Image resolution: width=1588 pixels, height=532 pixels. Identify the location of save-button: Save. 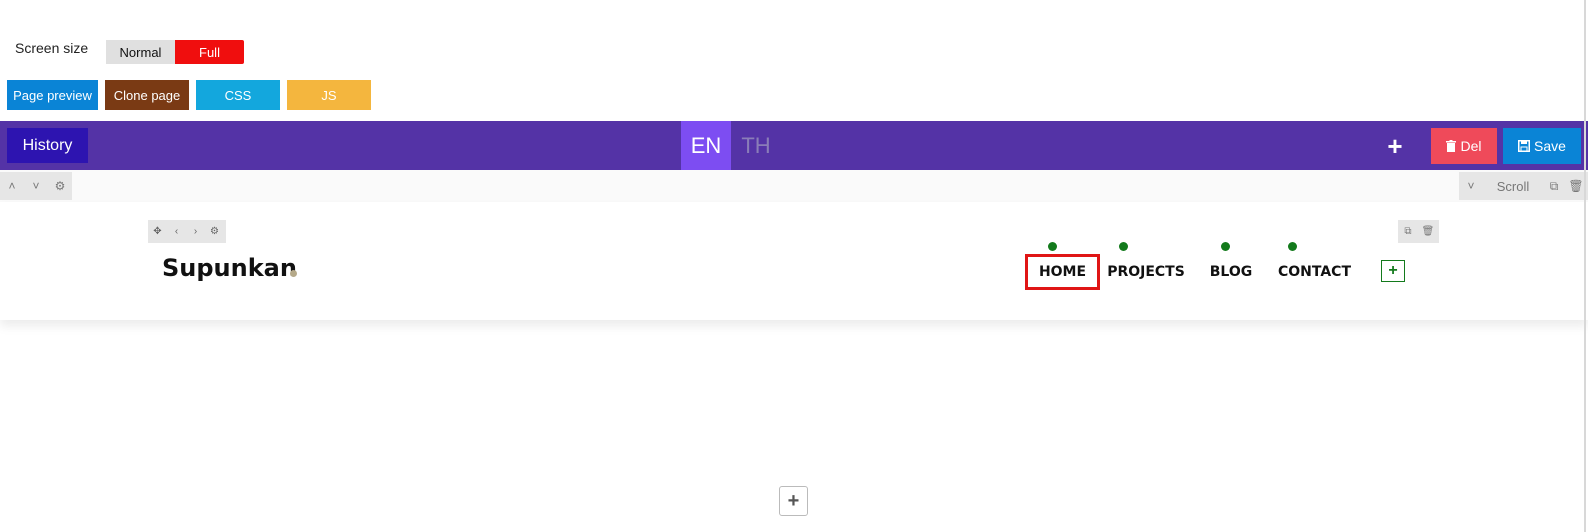
(1542, 146).